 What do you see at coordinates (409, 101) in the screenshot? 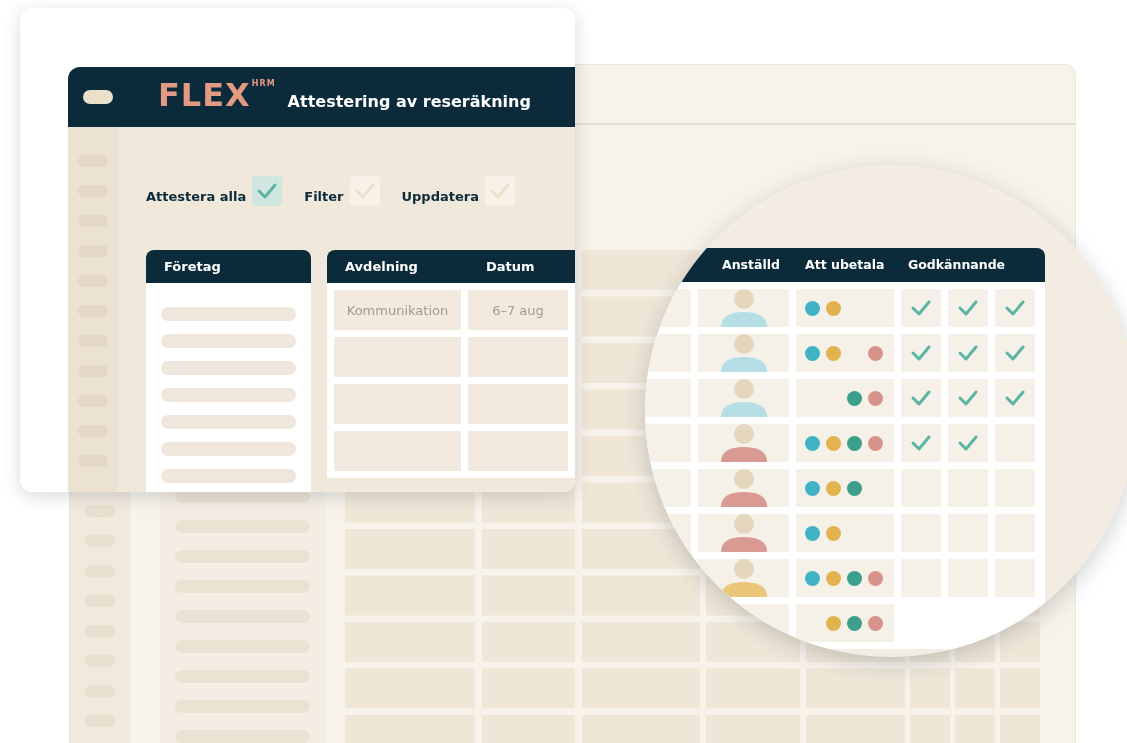
I see `page-title: Attestering av reseräkning` at bounding box center [409, 101].